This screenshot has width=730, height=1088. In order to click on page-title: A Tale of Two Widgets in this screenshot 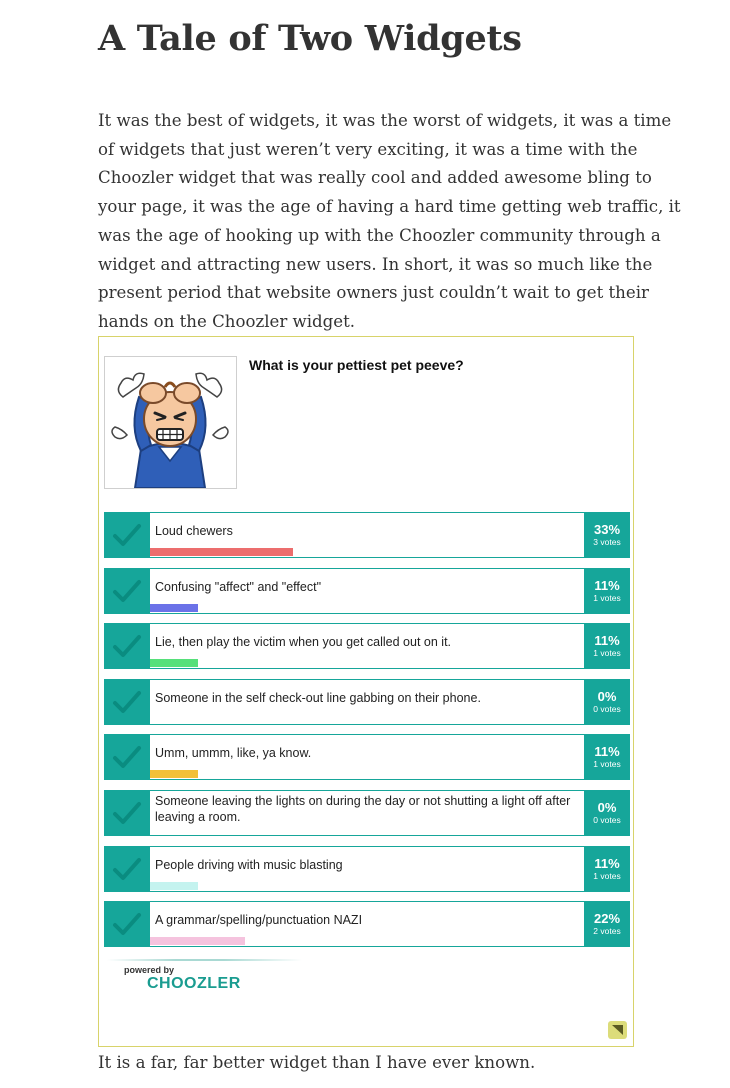, I will do `click(310, 38)`.